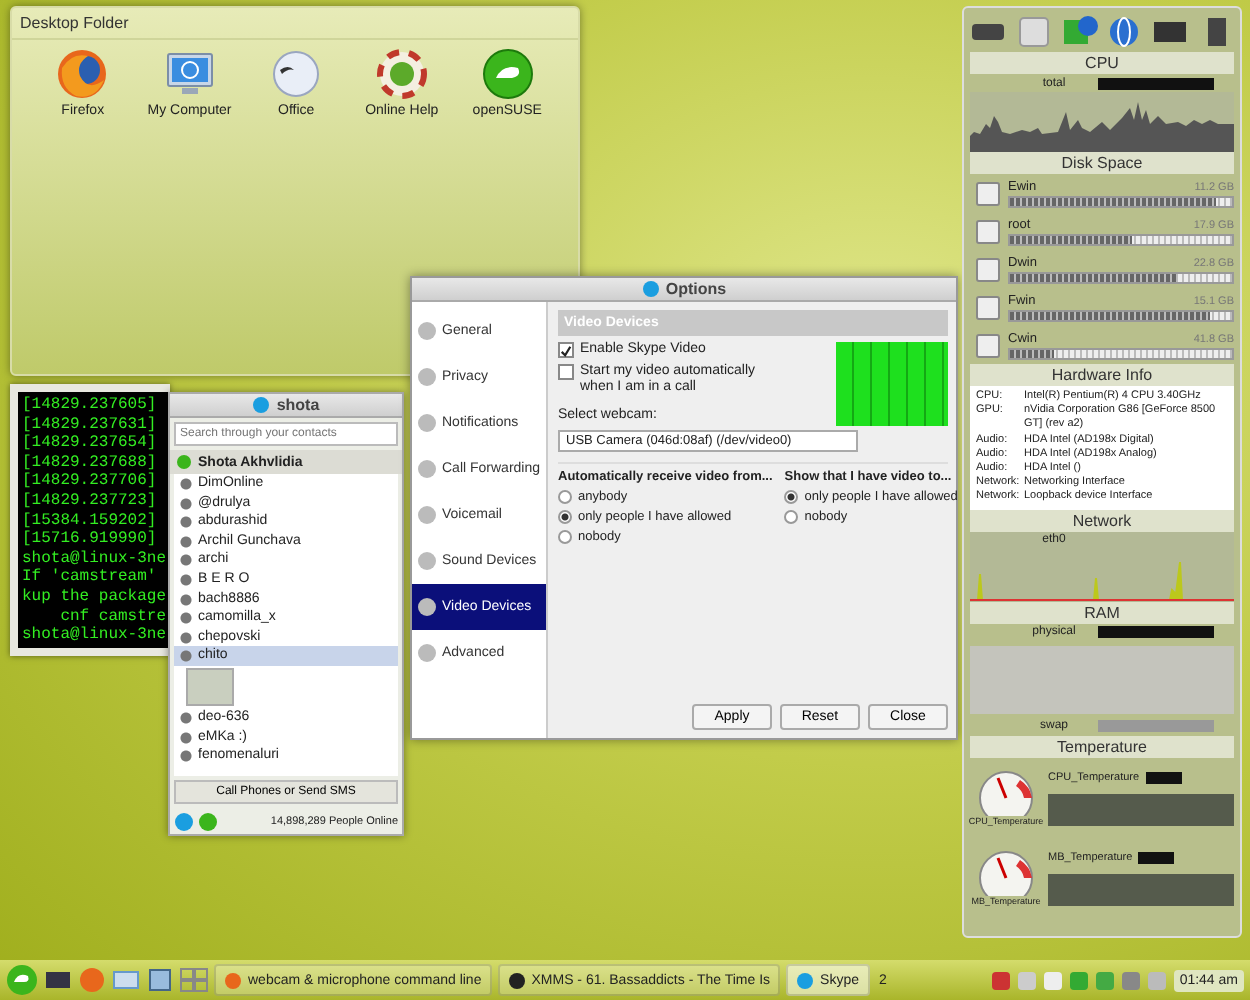 The image size is (1250, 1000). Describe the element at coordinates (90, 444) in the screenshot. I see `terminal-line: [14829.237654]` at that location.